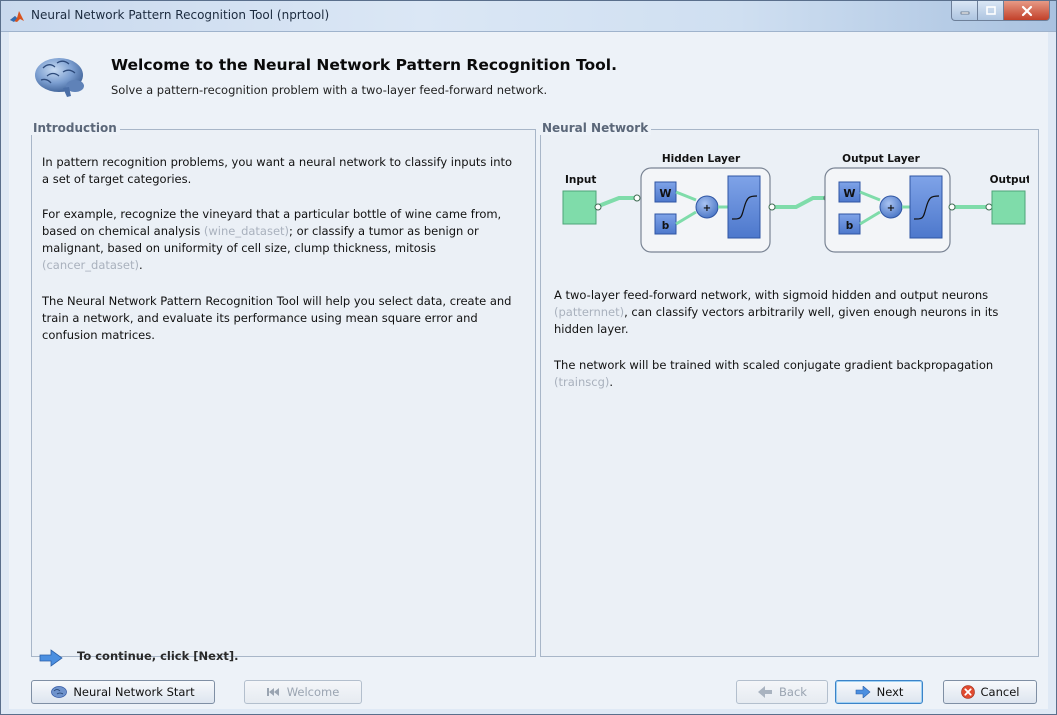 This screenshot has height=715, width=1057. What do you see at coordinates (890, 692) in the screenshot?
I see `next-label: Next` at bounding box center [890, 692].